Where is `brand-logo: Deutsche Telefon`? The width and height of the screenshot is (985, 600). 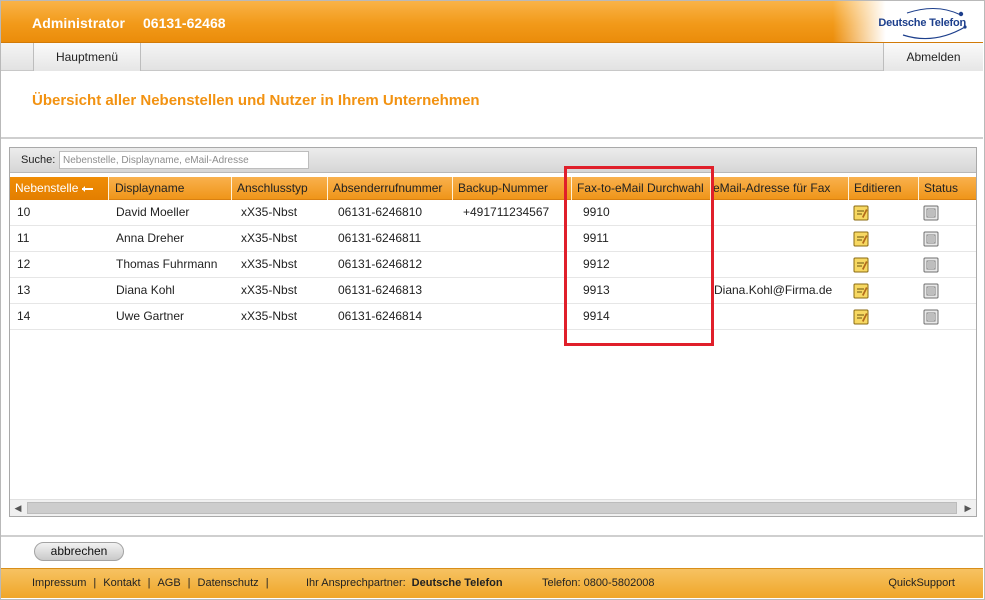 brand-logo: Deutsche Telefon is located at coordinates (908, 21).